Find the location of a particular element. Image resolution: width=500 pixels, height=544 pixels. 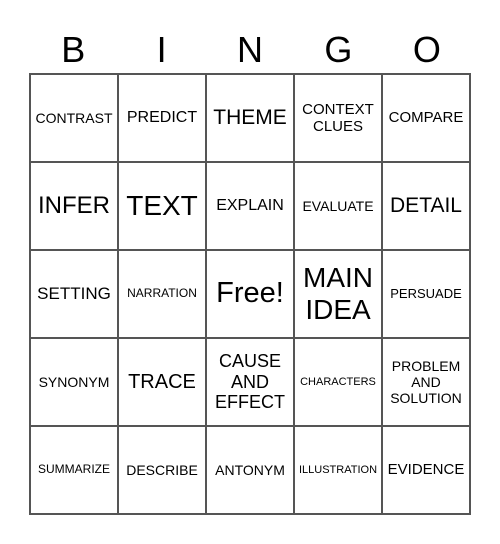

cell-label: CONTEXT CLUES is located at coordinates (338, 117).